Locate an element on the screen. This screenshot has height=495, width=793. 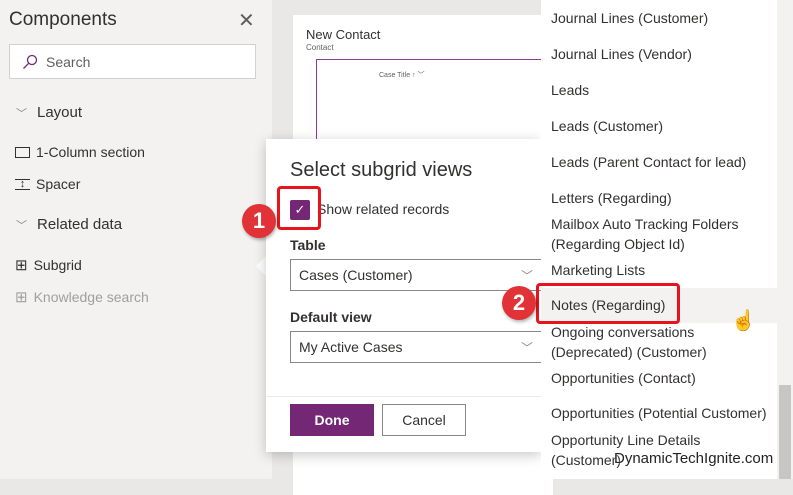
section-label: Layout is located at coordinates (60, 112).